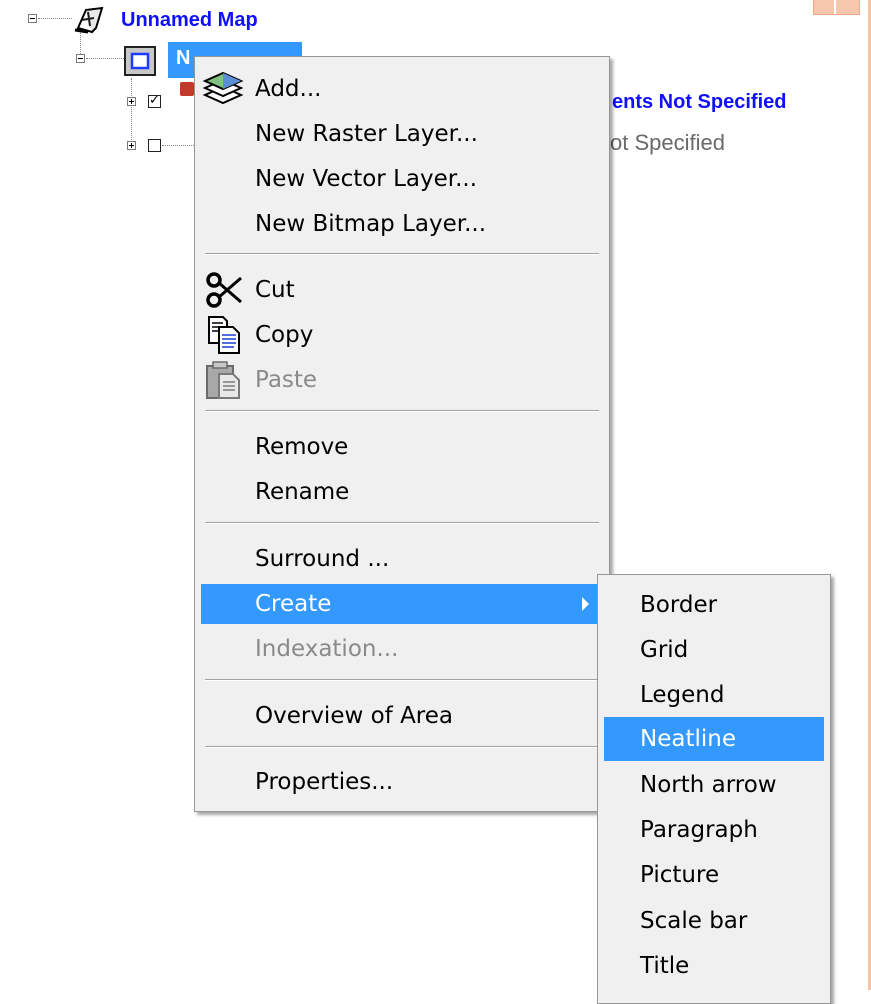 The height and width of the screenshot is (1004, 871). I want to click on submenu-item-picture: Picture, so click(714, 875).